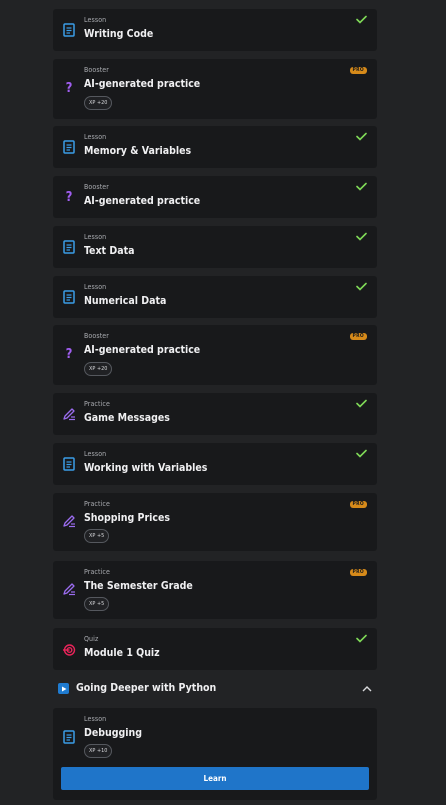 Image resolution: width=446 pixels, height=805 pixels. I want to click on item-title: Memory & Variables, so click(138, 151).